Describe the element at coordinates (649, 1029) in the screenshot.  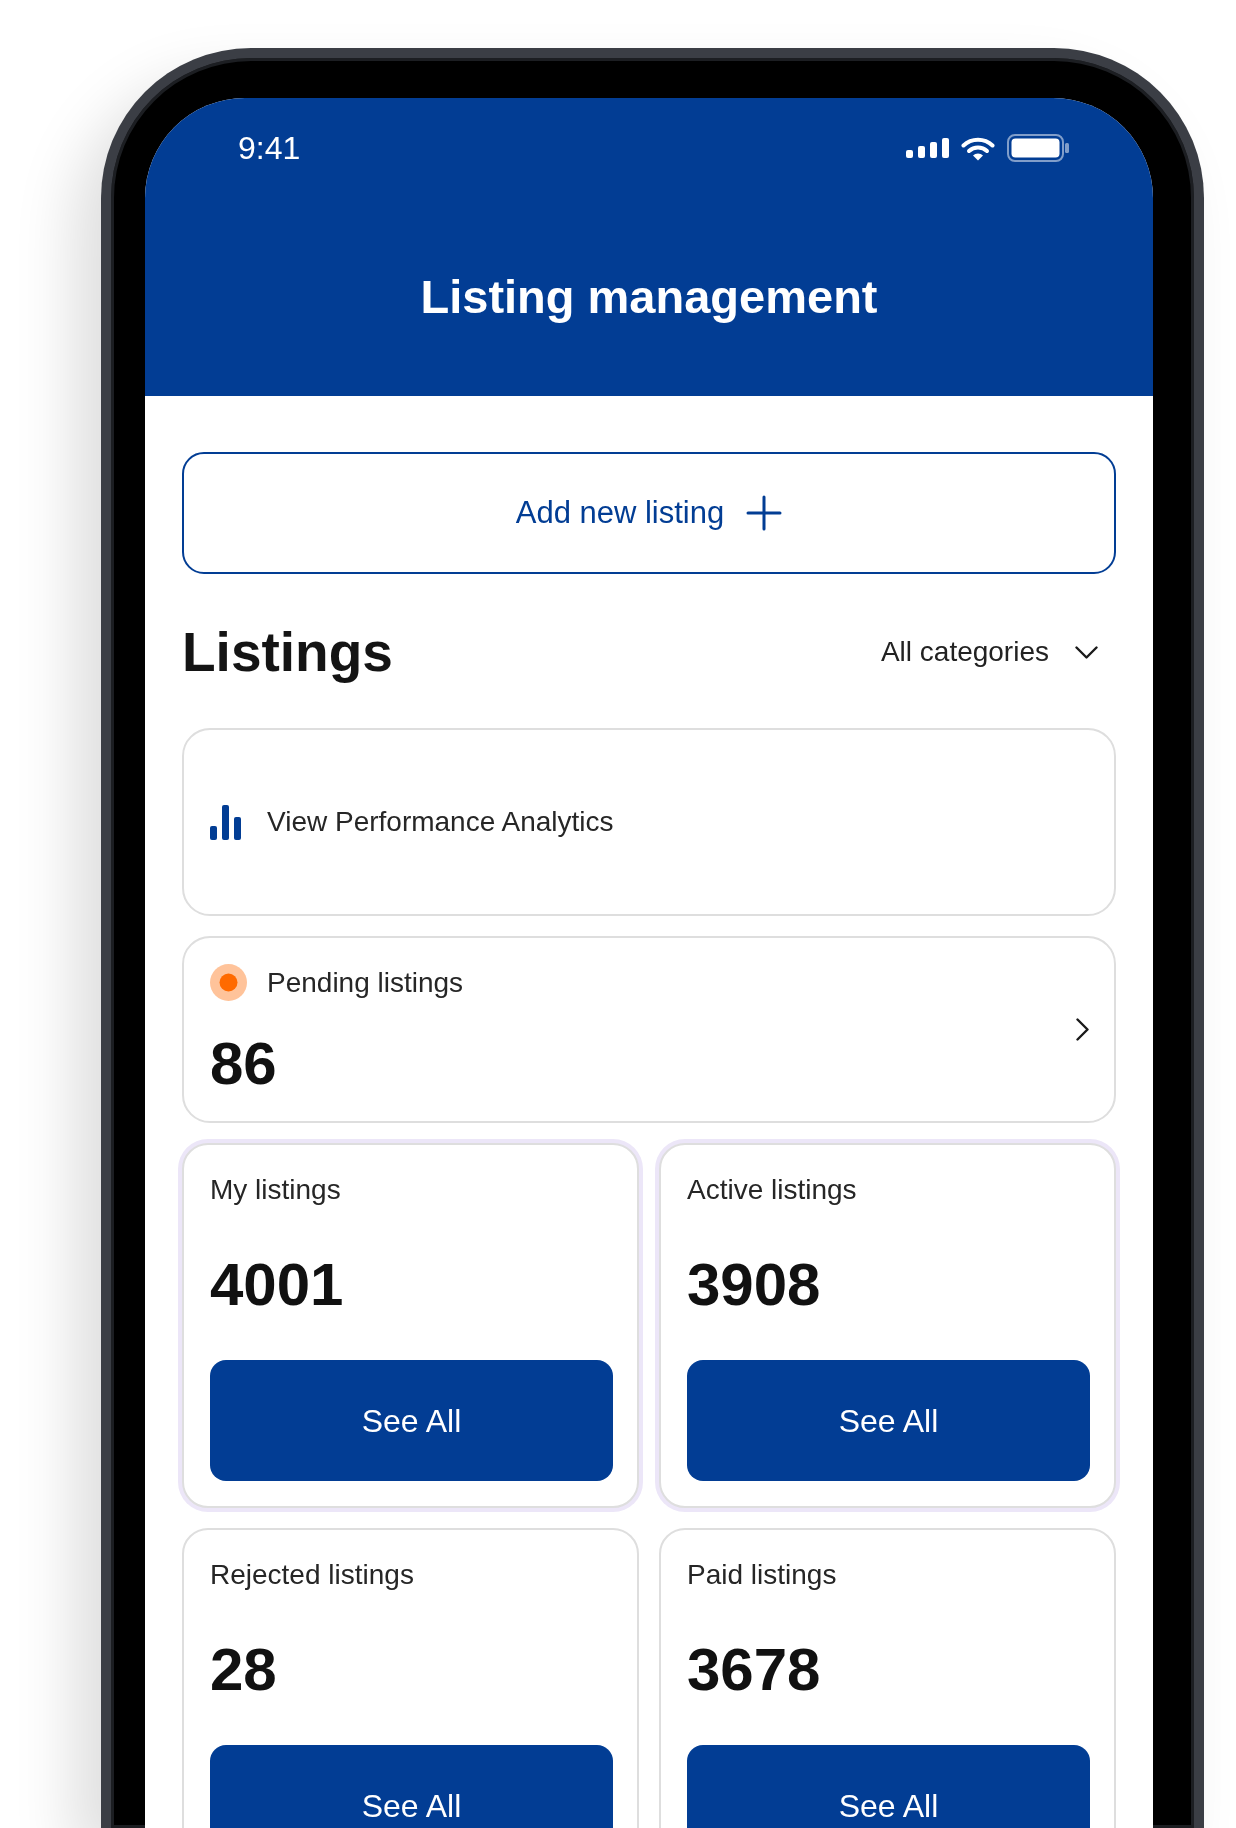
I see `pending-card: Pending listings 86` at that location.